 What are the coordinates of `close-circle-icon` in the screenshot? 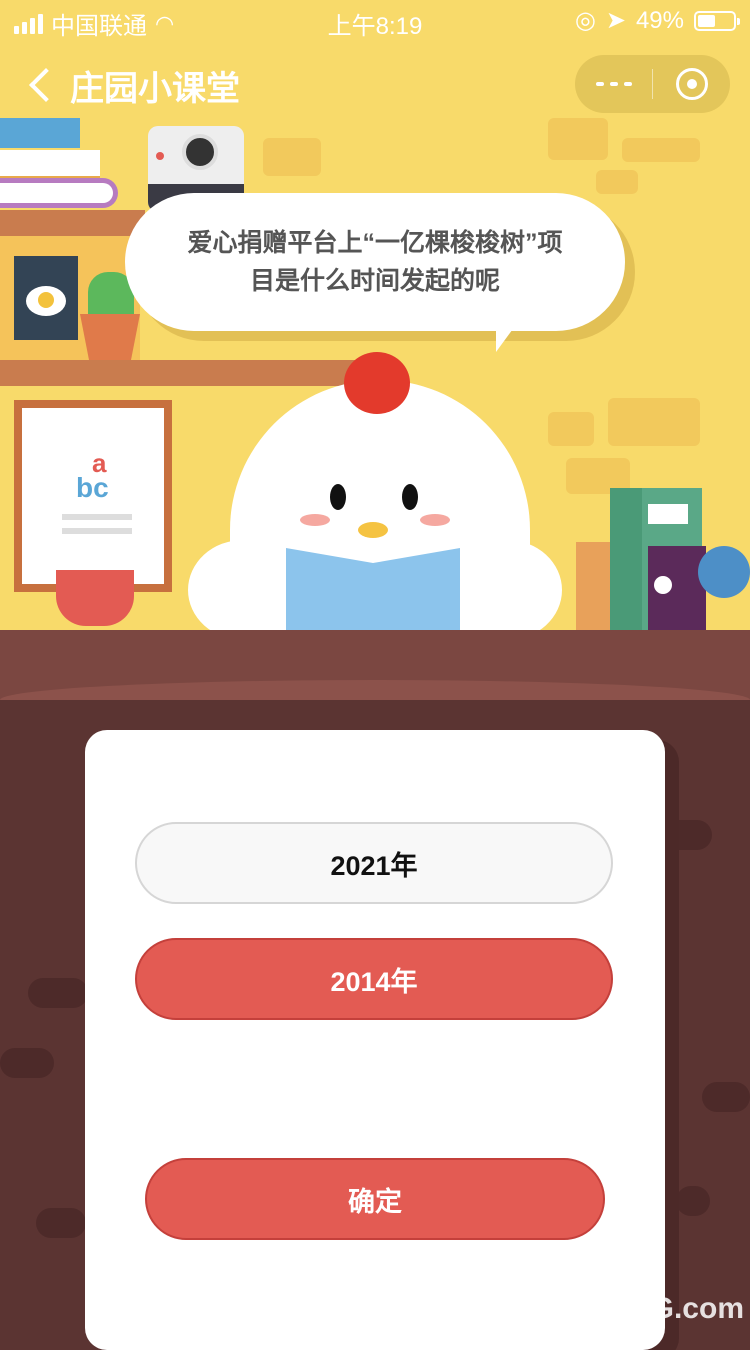 It's located at (691, 84).